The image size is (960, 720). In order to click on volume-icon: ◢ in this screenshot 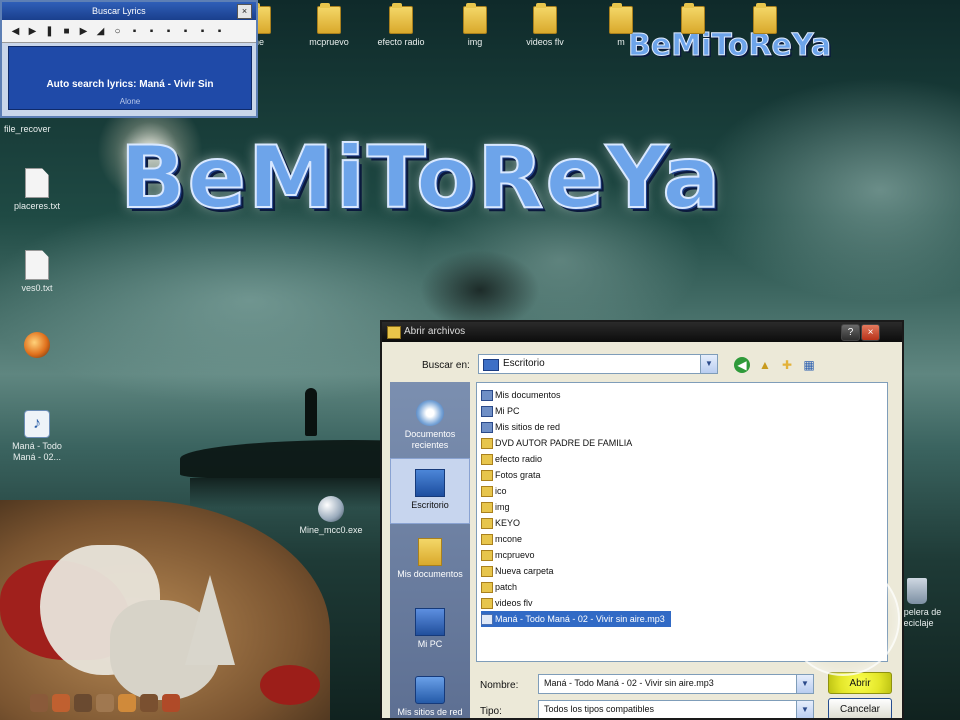, I will do `click(100, 31)`.